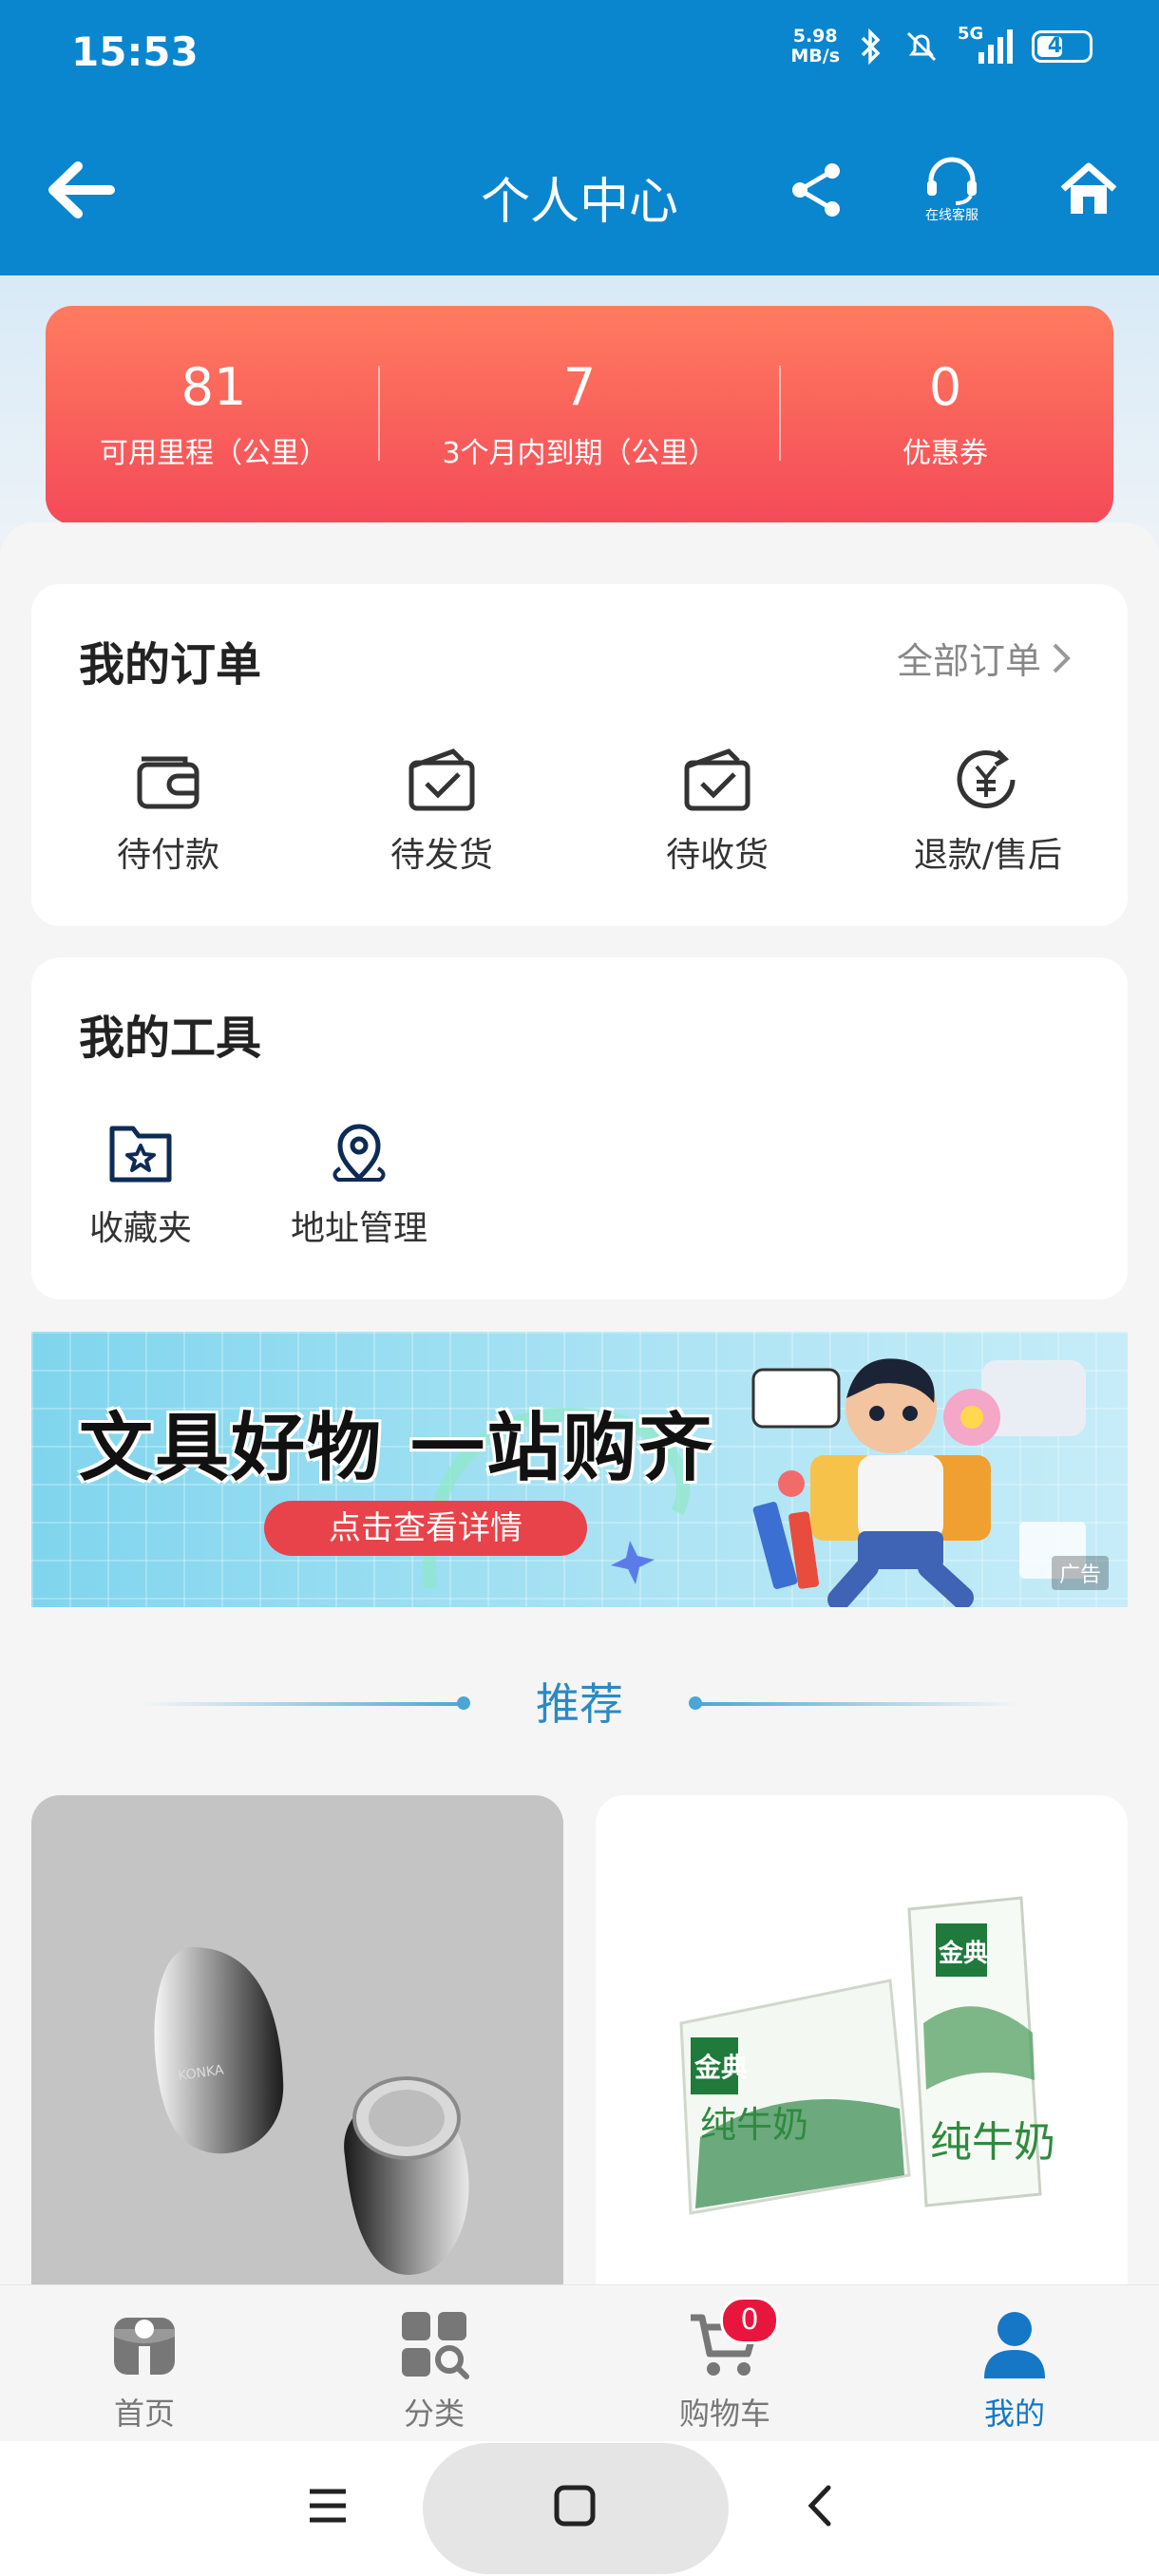 The image size is (1159, 2576). What do you see at coordinates (963, 1953) in the screenshot?
I see `milk-carton-brand: 金典` at bounding box center [963, 1953].